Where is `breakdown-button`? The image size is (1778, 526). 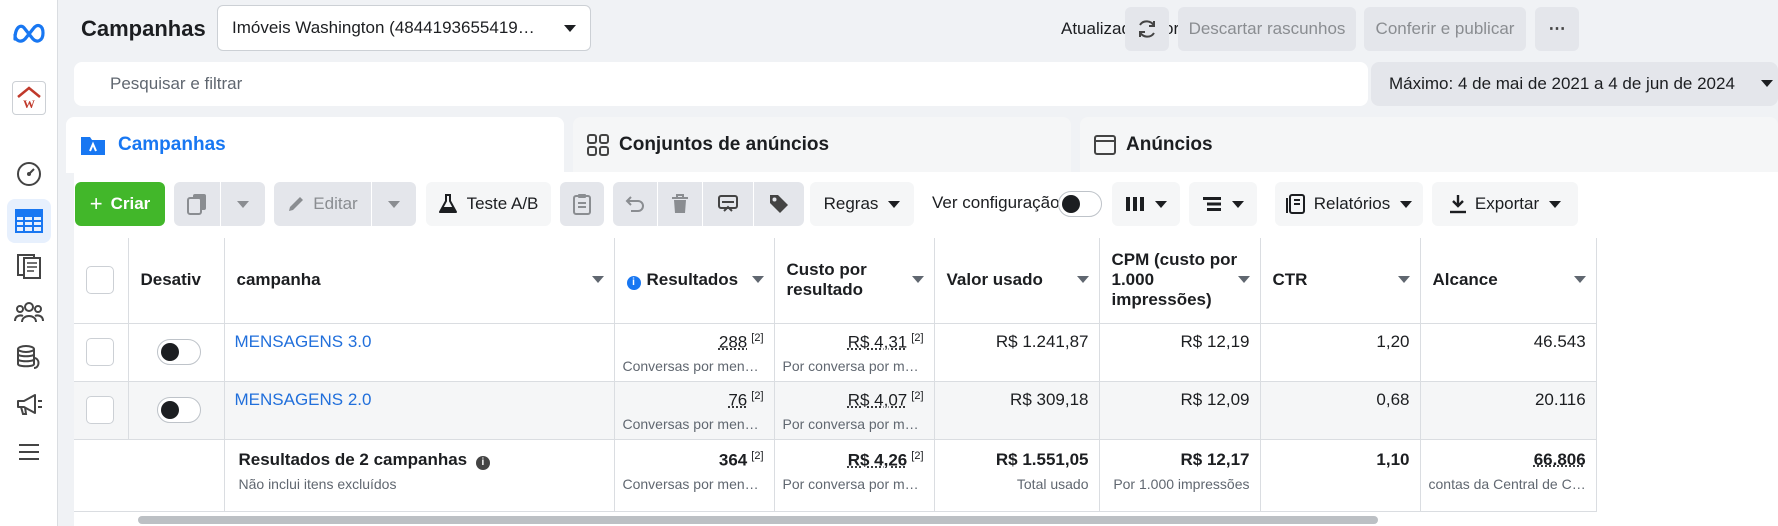 breakdown-button is located at coordinates (1223, 204).